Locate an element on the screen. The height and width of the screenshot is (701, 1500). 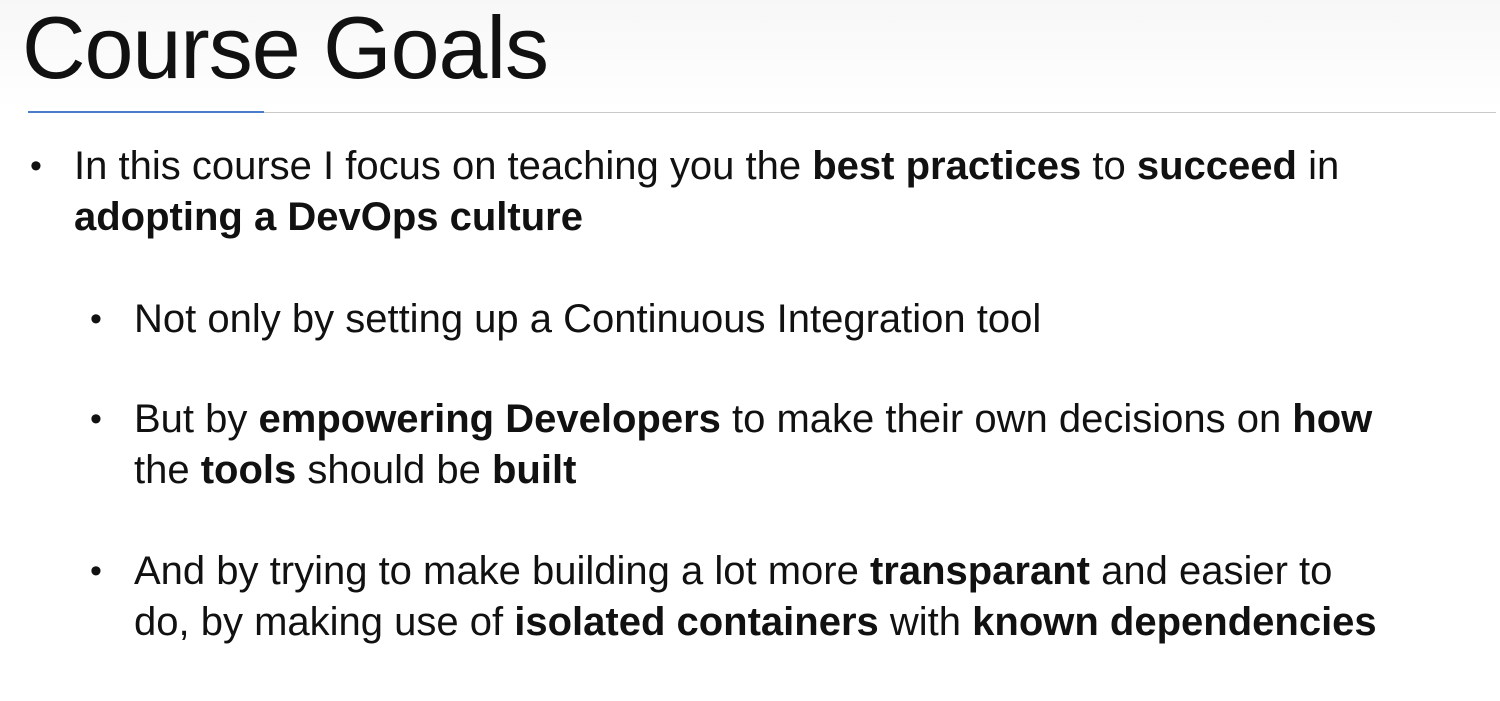
bullet-line: adopting a DevOps culture is located at coordinates (706, 217).